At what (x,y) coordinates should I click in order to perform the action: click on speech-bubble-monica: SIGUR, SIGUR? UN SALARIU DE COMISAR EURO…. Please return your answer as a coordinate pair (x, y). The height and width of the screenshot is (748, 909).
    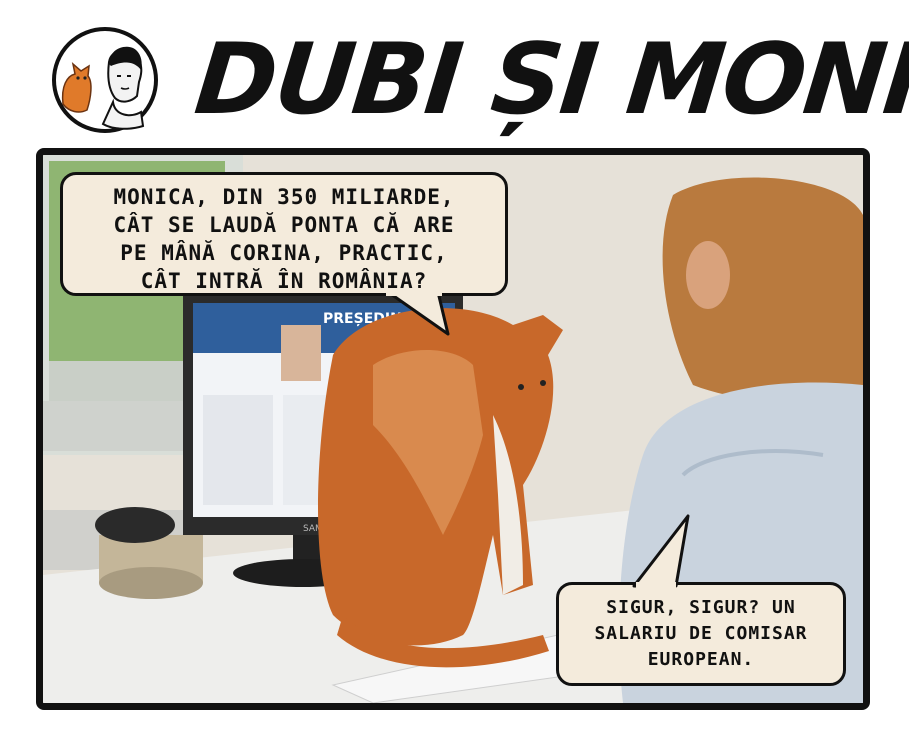
    Looking at the image, I should click on (701, 634).